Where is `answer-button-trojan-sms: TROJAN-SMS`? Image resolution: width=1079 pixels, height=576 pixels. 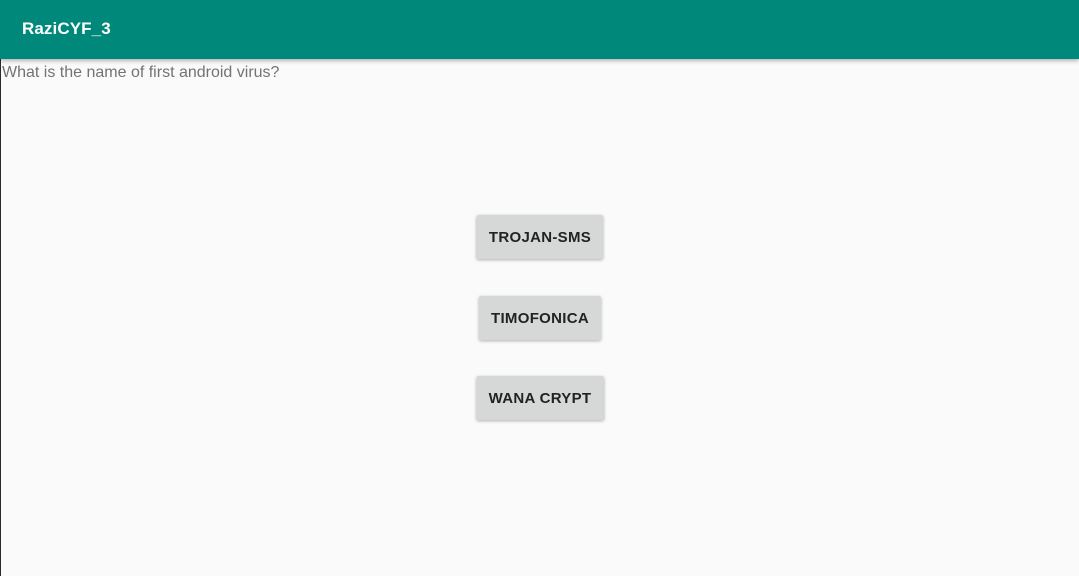
answer-button-trojan-sms: TROJAN-SMS is located at coordinates (540, 237).